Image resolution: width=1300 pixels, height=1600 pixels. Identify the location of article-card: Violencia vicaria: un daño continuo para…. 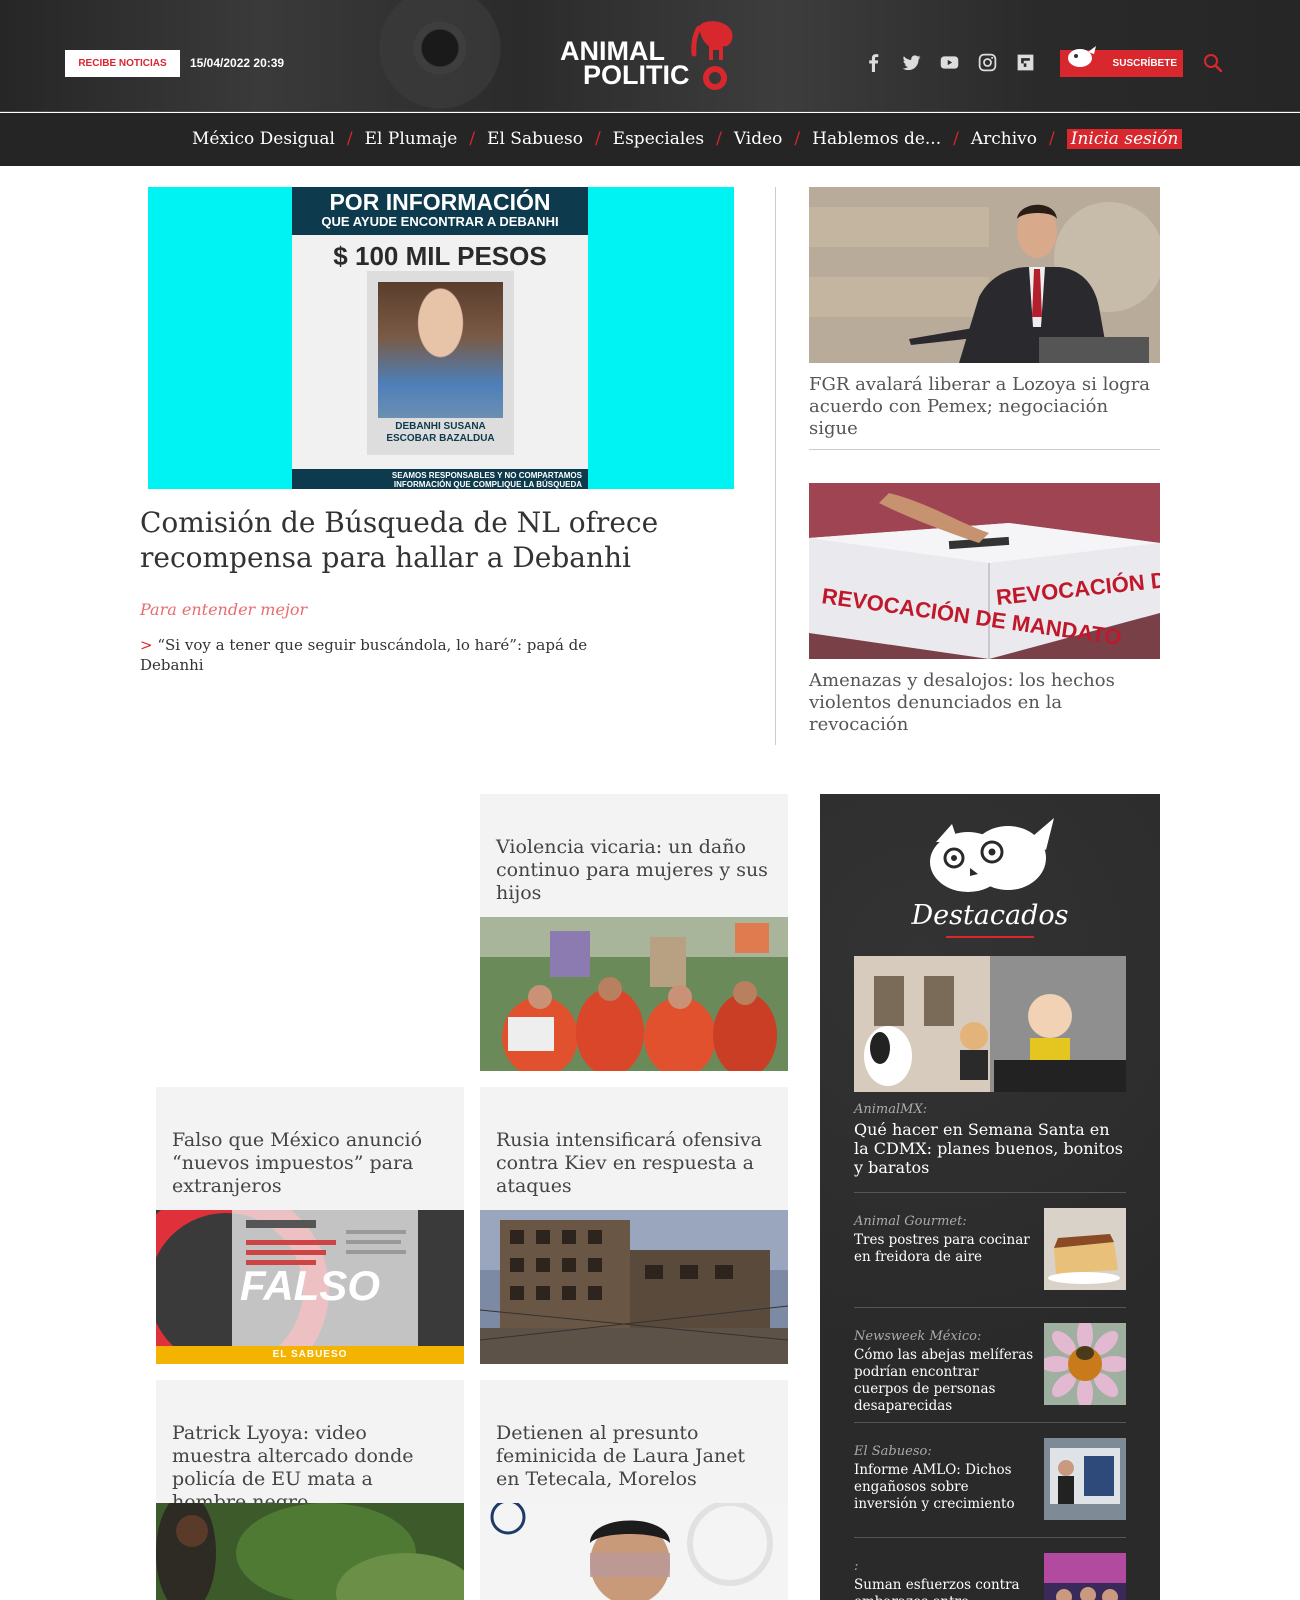
(634, 932).